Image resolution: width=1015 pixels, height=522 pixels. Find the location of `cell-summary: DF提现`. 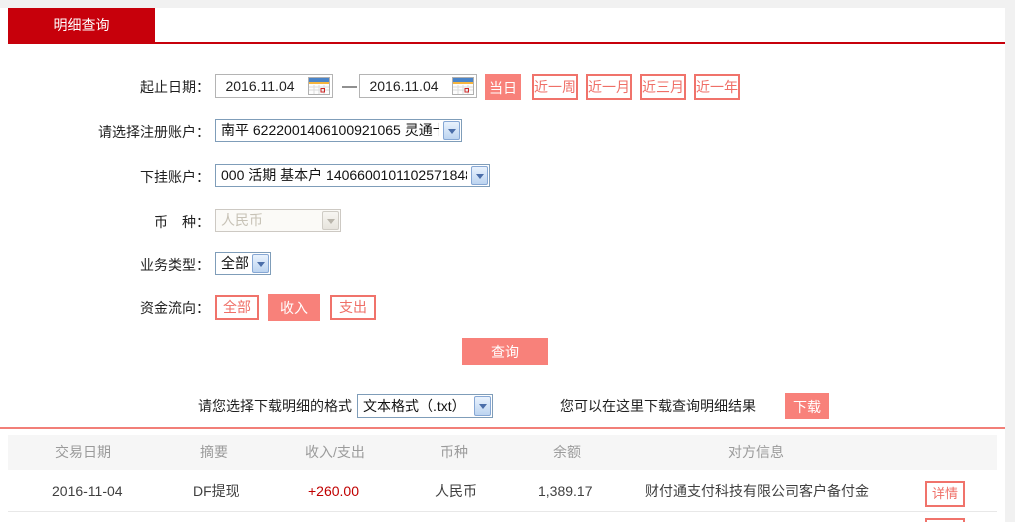

cell-summary: DF提现 is located at coordinates (216, 491).